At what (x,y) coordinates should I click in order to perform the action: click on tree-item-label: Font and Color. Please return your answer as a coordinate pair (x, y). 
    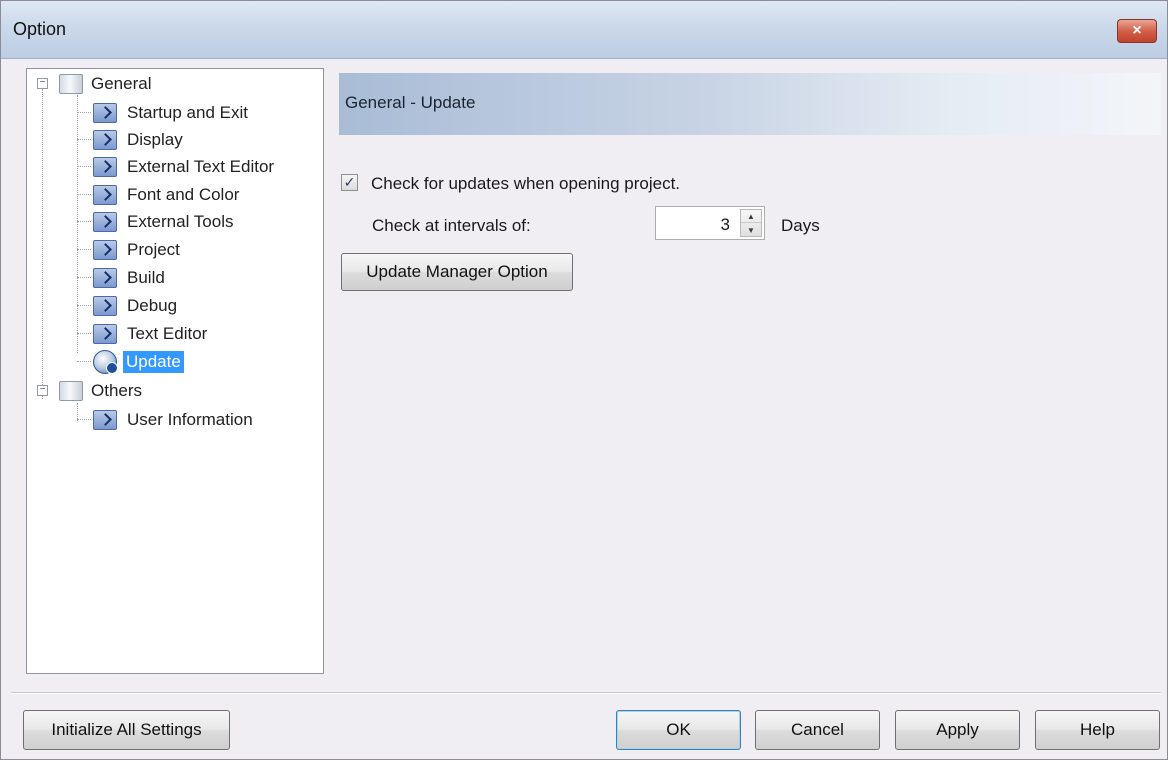
    Looking at the image, I should click on (183, 194).